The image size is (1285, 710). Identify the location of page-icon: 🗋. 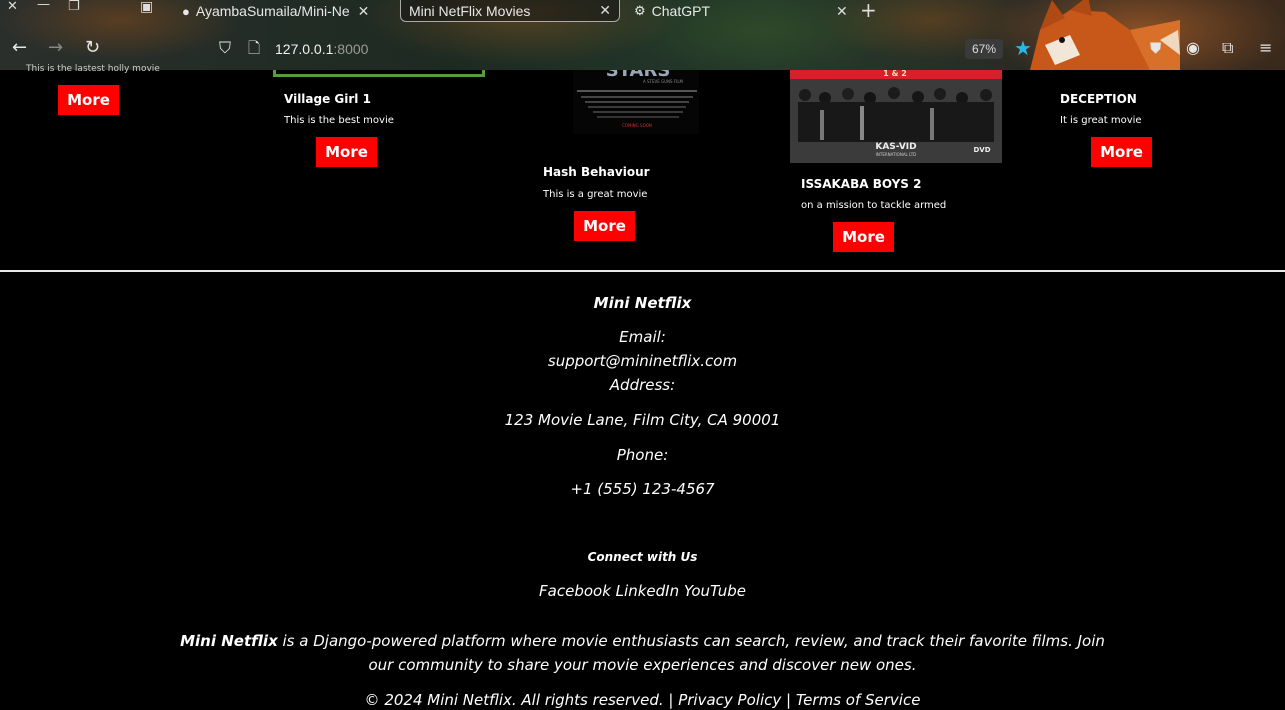
(254, 48).